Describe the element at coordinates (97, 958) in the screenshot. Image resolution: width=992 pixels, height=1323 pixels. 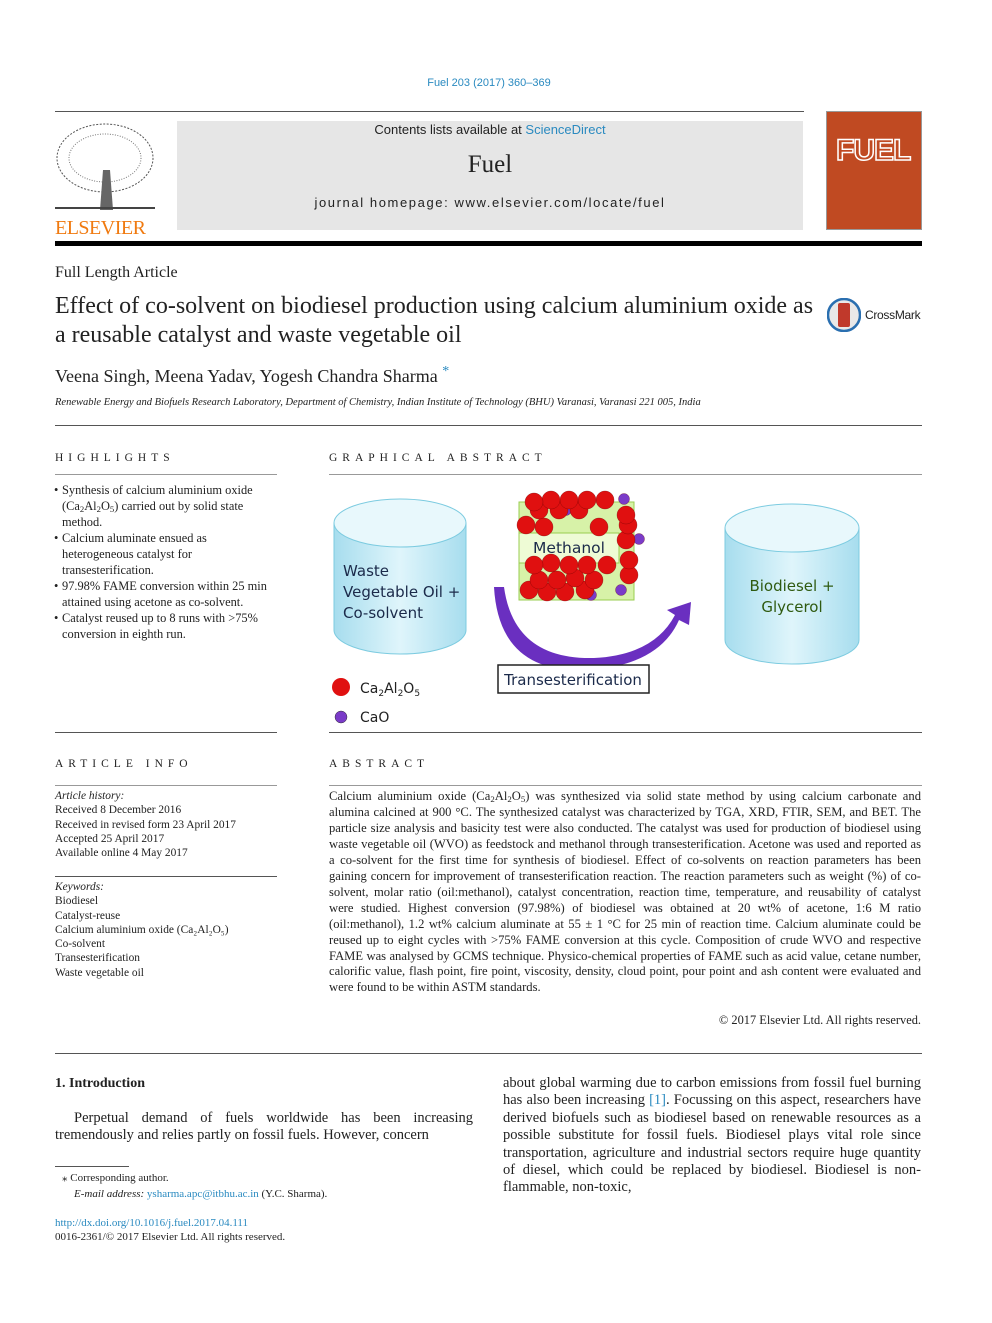
I see `keyword: Transesterification` at that location.